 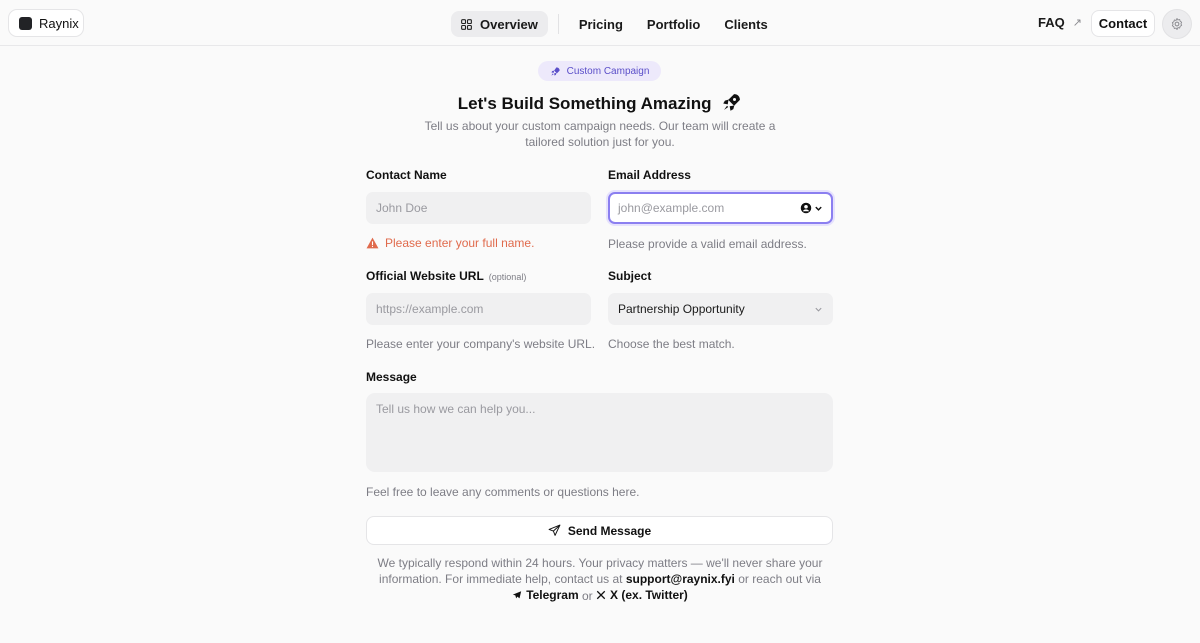 I want to click on custom-campaign-badge: Custom Campaign, so click(x=599, y=71).